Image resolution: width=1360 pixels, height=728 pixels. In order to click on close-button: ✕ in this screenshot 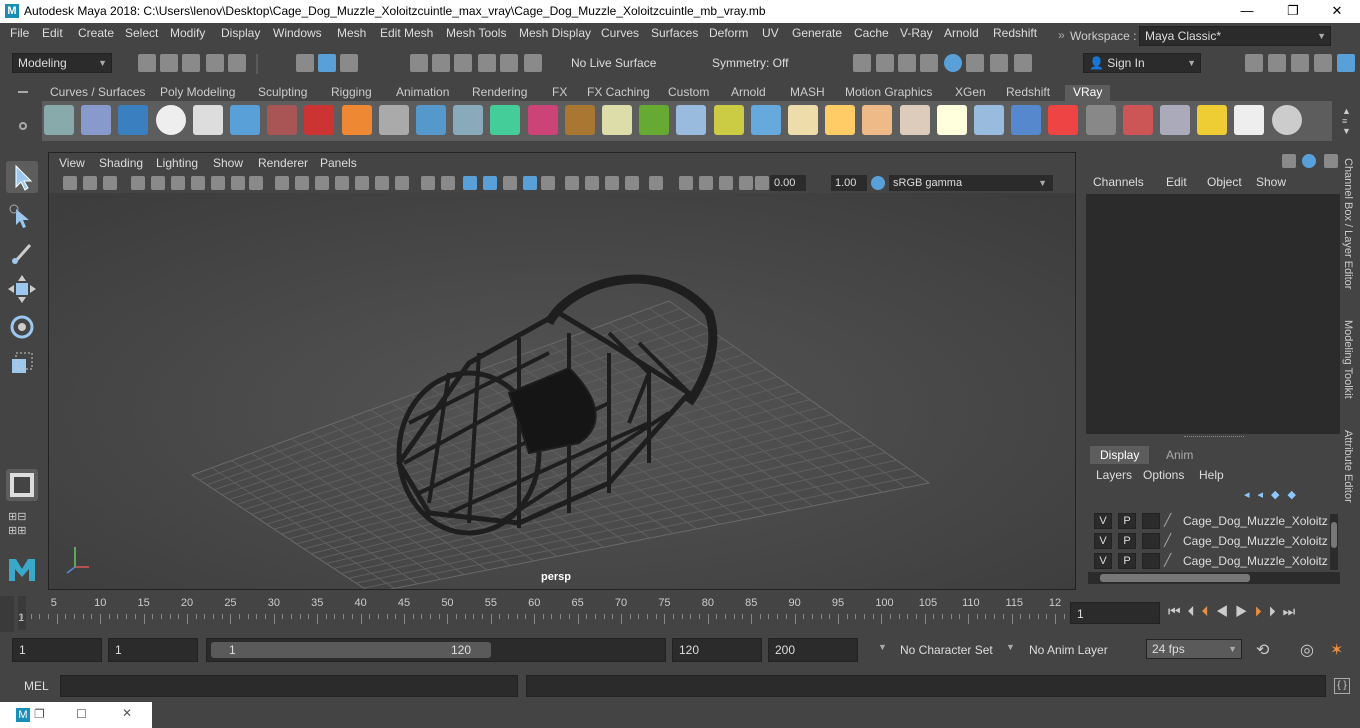, I will do `click(1337, 11)`.